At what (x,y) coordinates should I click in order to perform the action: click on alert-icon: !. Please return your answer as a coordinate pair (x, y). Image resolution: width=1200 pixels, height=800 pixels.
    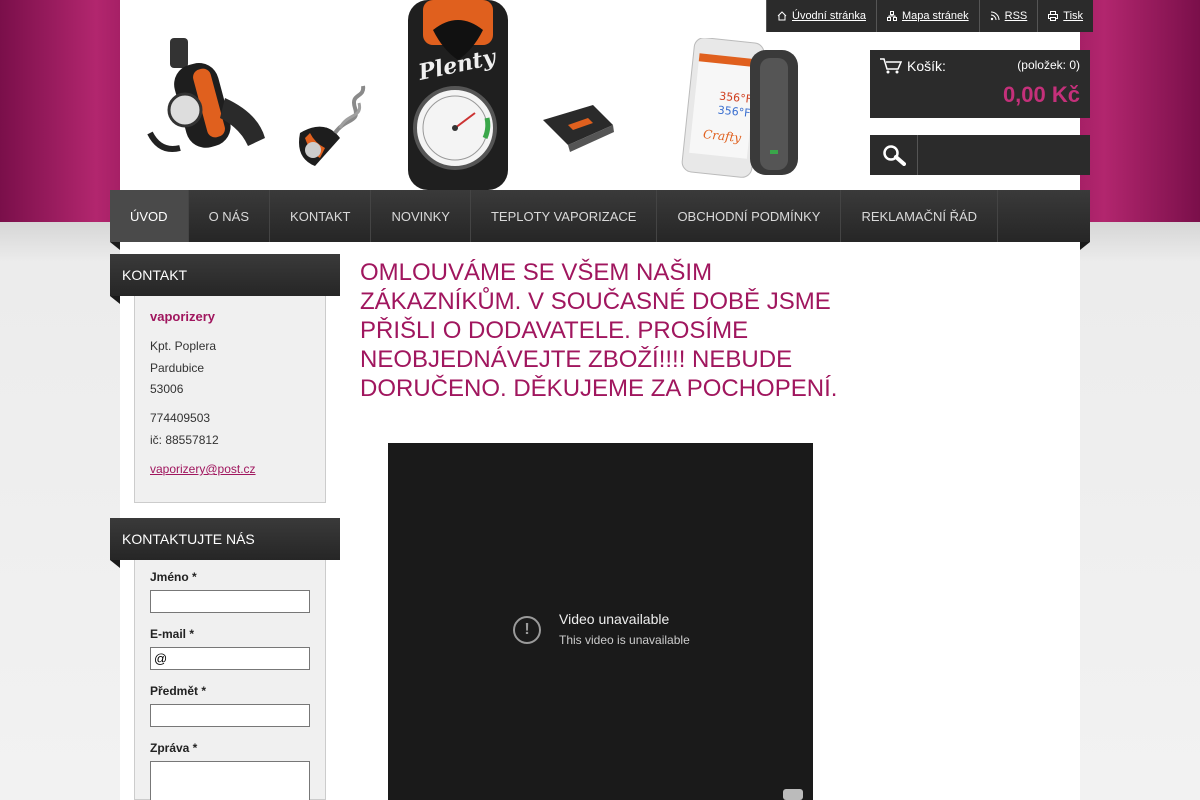
    Looking at the image, I should click on (527, 630).